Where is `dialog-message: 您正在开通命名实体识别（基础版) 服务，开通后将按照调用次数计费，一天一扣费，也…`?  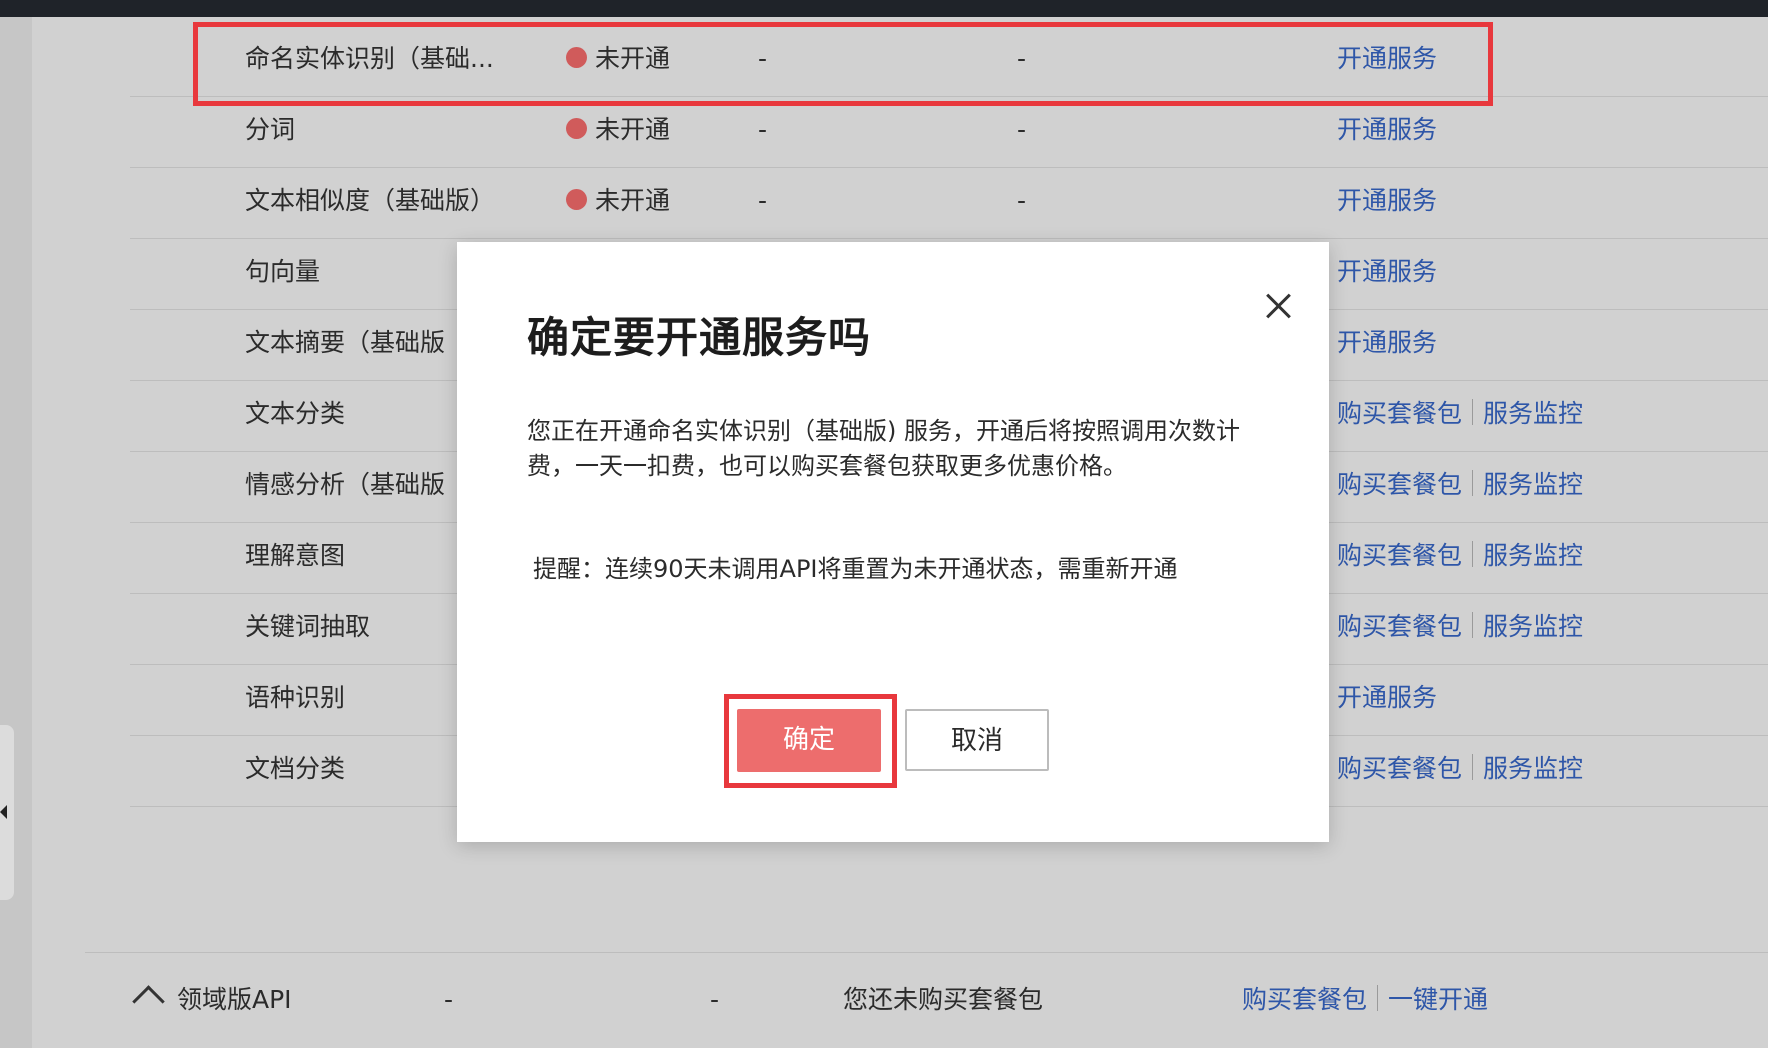
dialog-message: 您正在开通命名实体识别（基础版) 服务，开通后将按照调用次数计费，一天一扣费，也… is located at coordinates (883, 448).